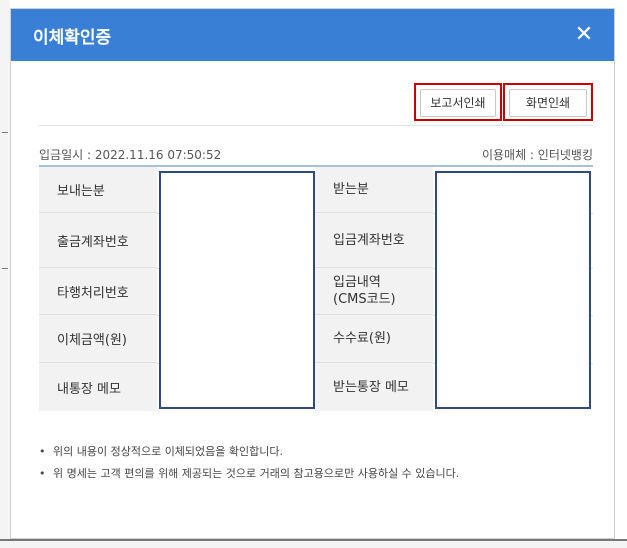 This screenshot has width=627, height=548. What do you see at coordinates (374, 387) in the screenshot?
I see `label-recipient-memo: 받는통장 메모` at bounding box center [374, 387].